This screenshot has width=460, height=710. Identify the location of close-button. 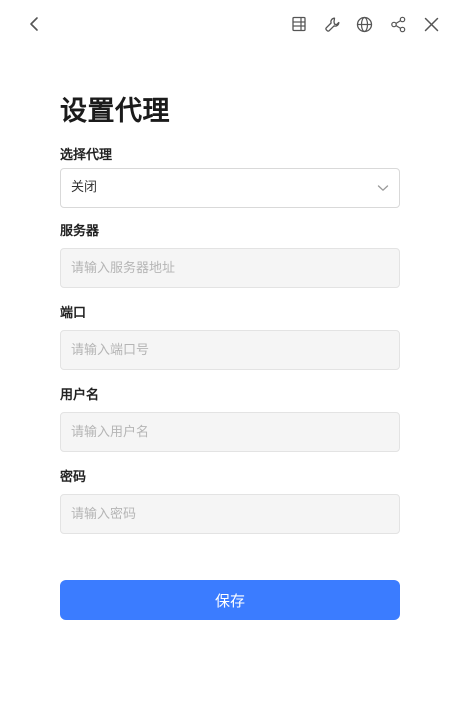
(431, 24).